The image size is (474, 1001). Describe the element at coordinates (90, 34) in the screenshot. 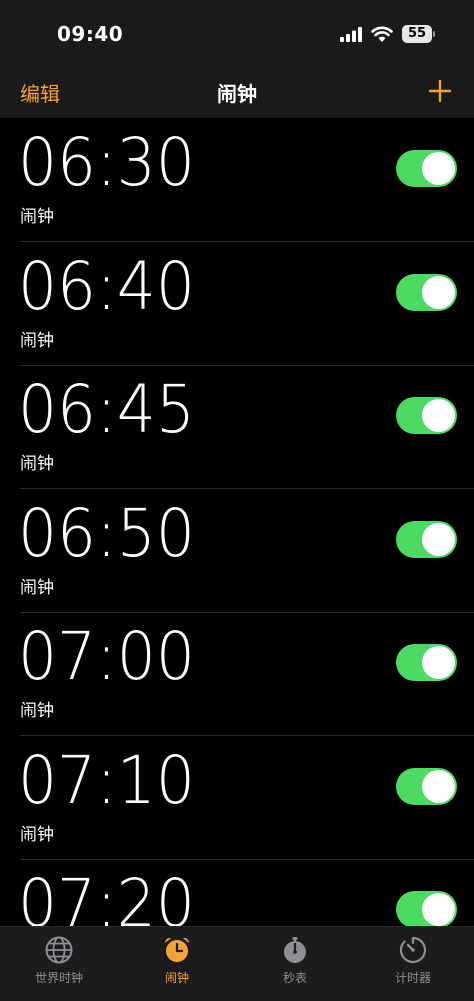

I see `status-time: 09:40` at that location.